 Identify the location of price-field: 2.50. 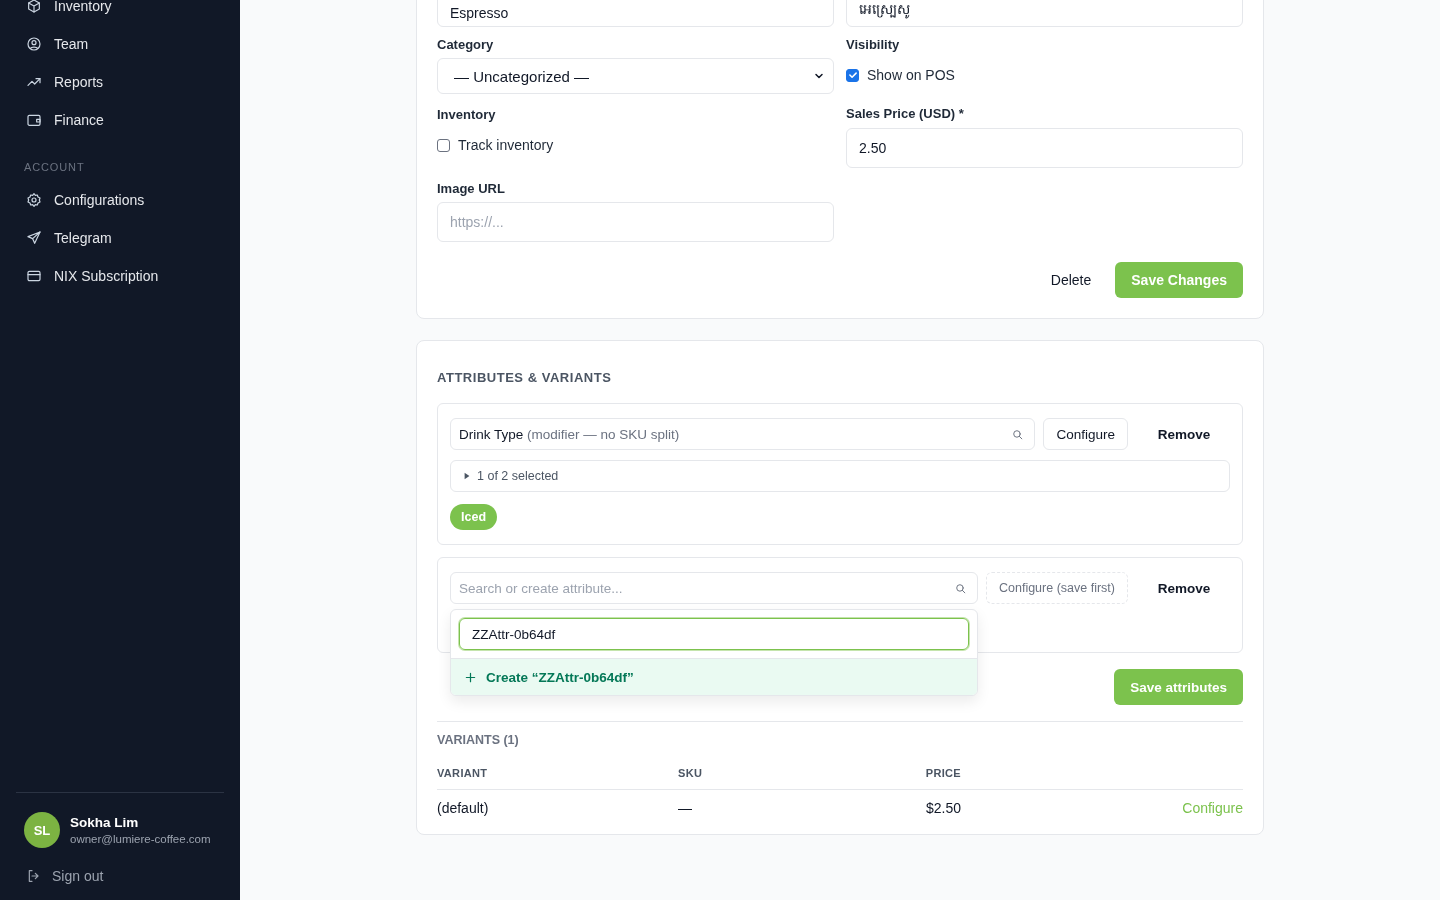
(1044, 148).